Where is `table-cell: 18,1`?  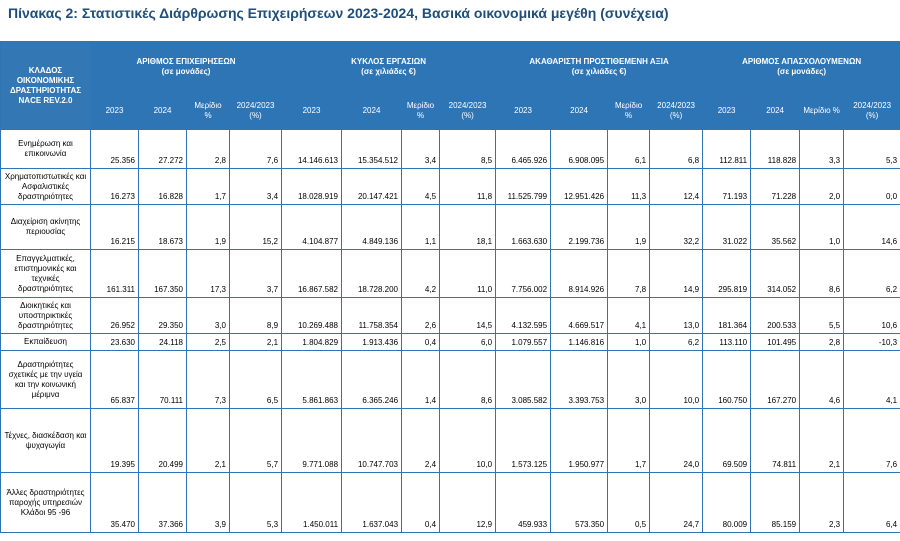
table-cell: 18,1 is located at coordinates (468, 227).